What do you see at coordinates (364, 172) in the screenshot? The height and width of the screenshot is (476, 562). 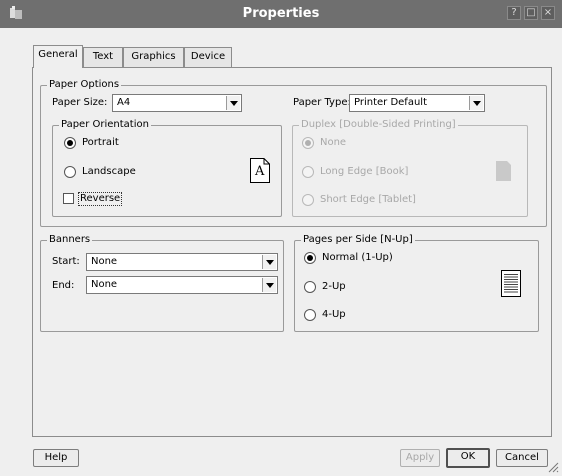 I see `duplex-long-label: Long Edge [Book]` at bounding box center [364, 172].